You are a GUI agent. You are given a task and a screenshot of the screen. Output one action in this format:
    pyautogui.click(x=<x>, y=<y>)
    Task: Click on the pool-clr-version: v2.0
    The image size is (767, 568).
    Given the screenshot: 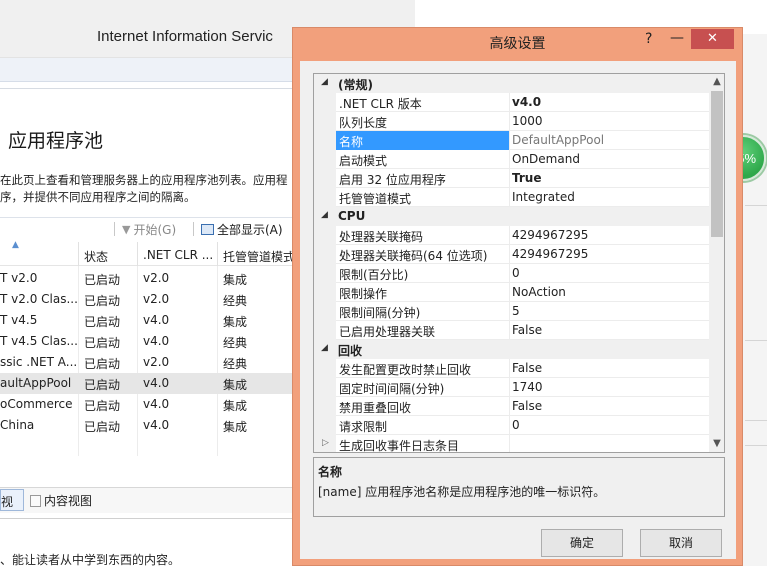 What is the action you would take?
    pyautogui.click(x=156, y=362)
    